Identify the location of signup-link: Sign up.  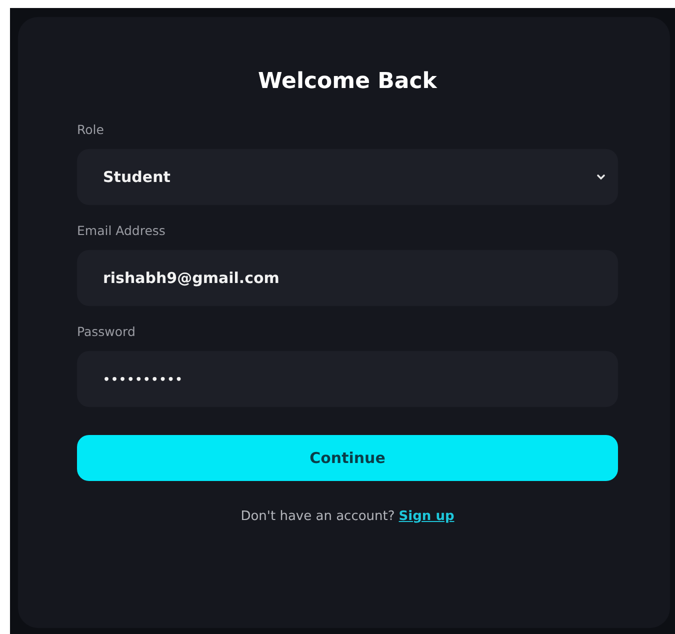
(426, 516).